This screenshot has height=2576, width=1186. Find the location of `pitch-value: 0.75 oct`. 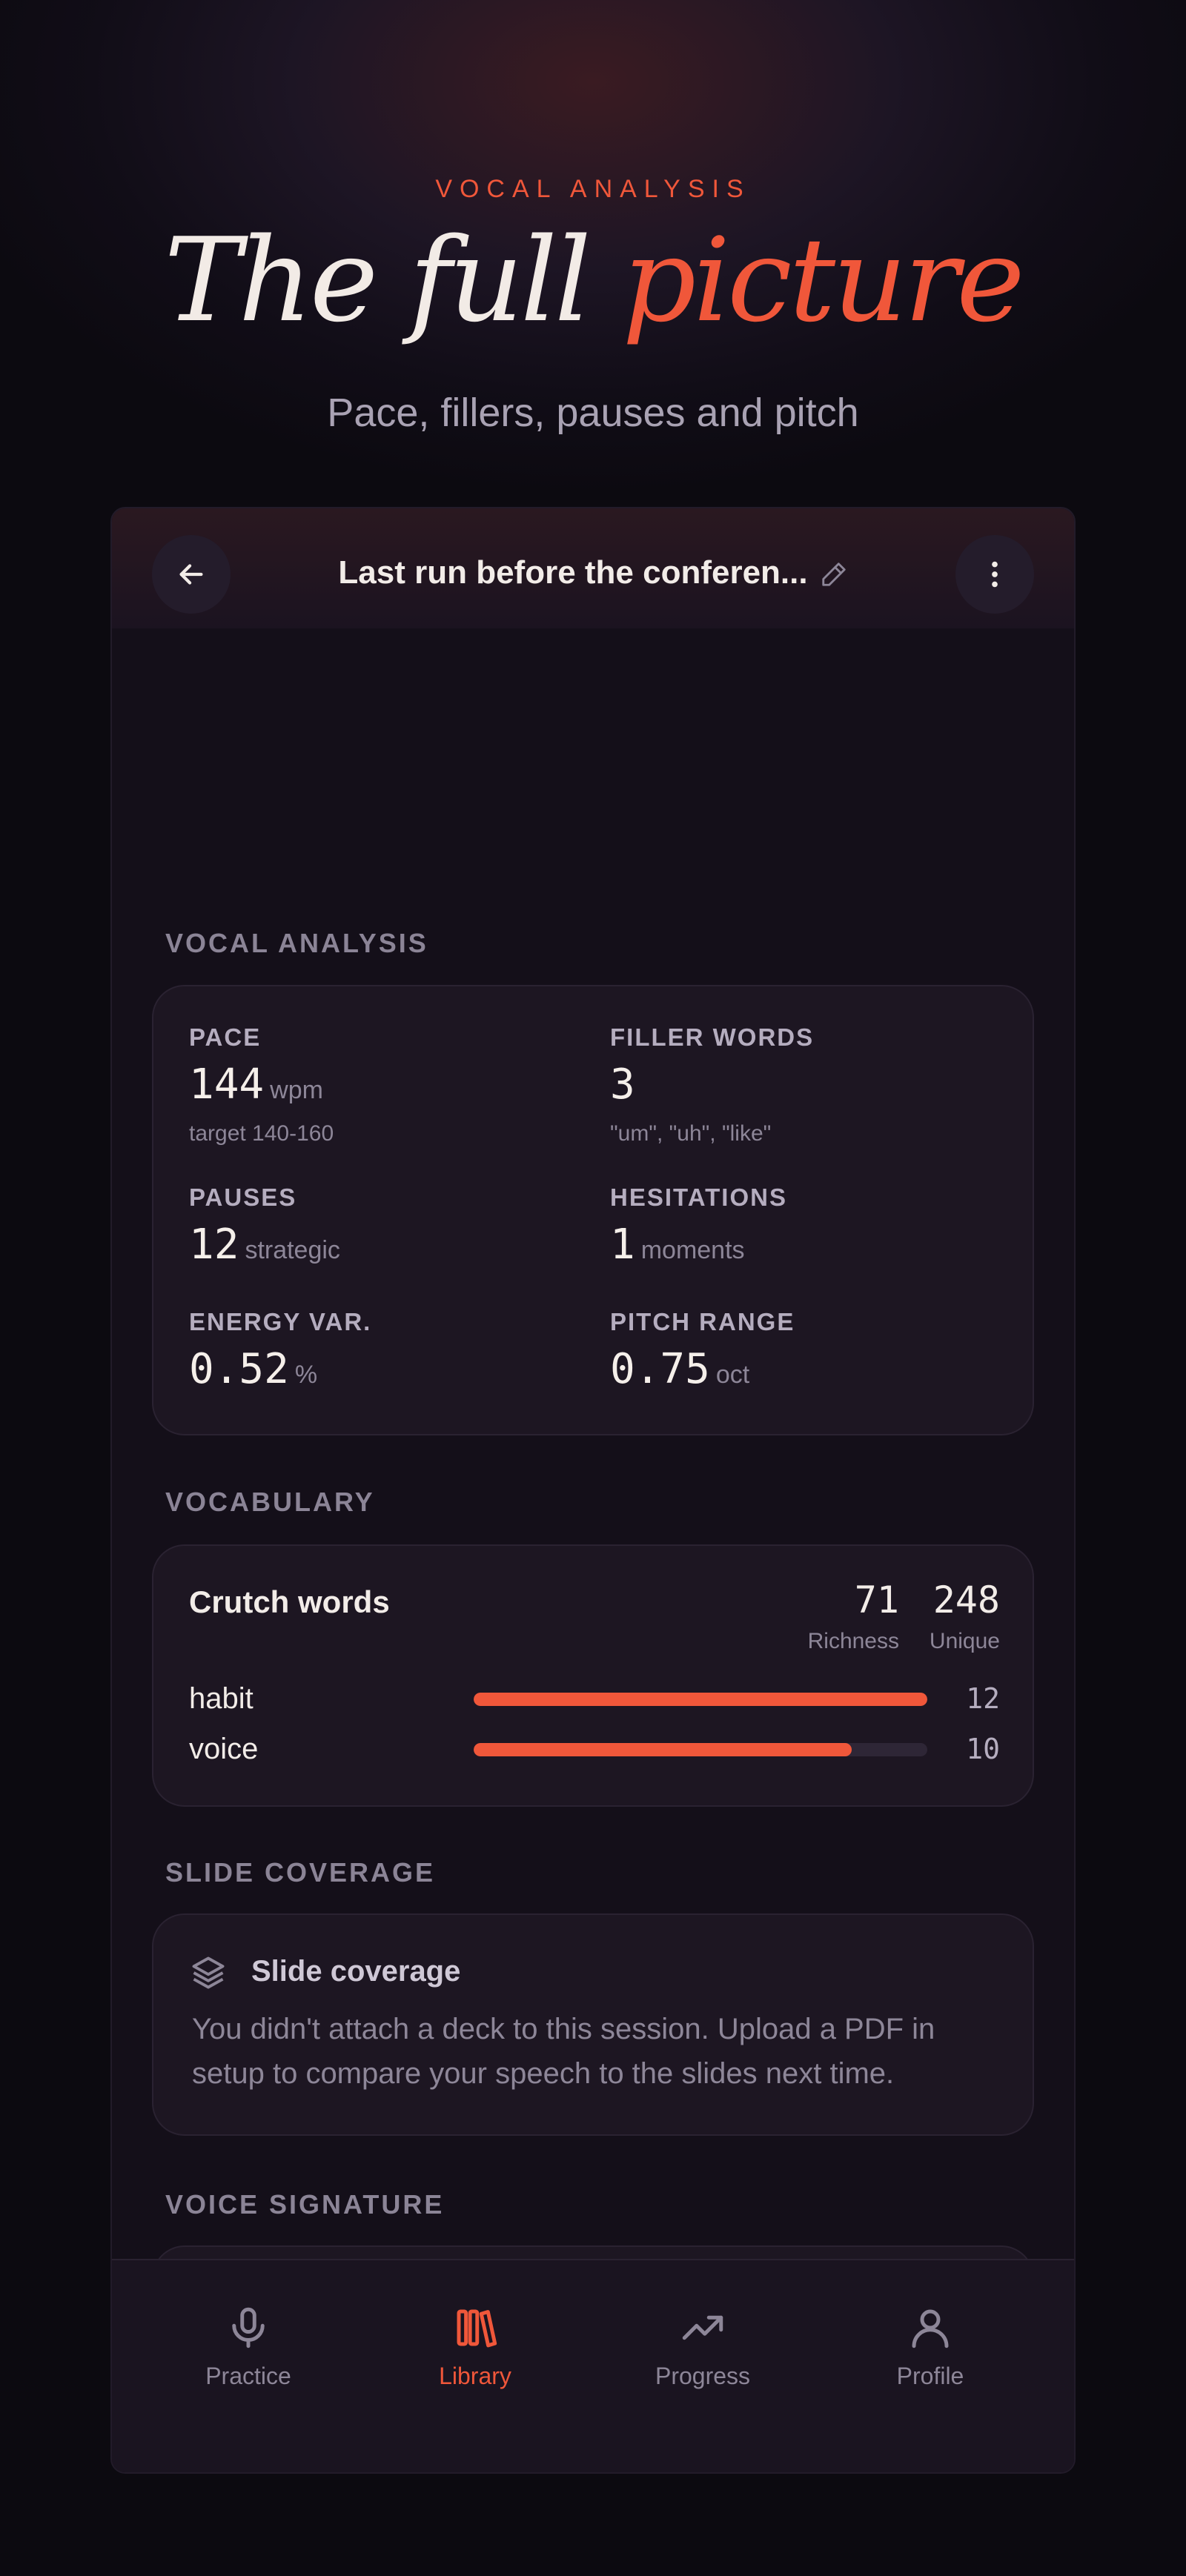

pitch-value: 0.75 oct is located at coordinates (679, 1369).